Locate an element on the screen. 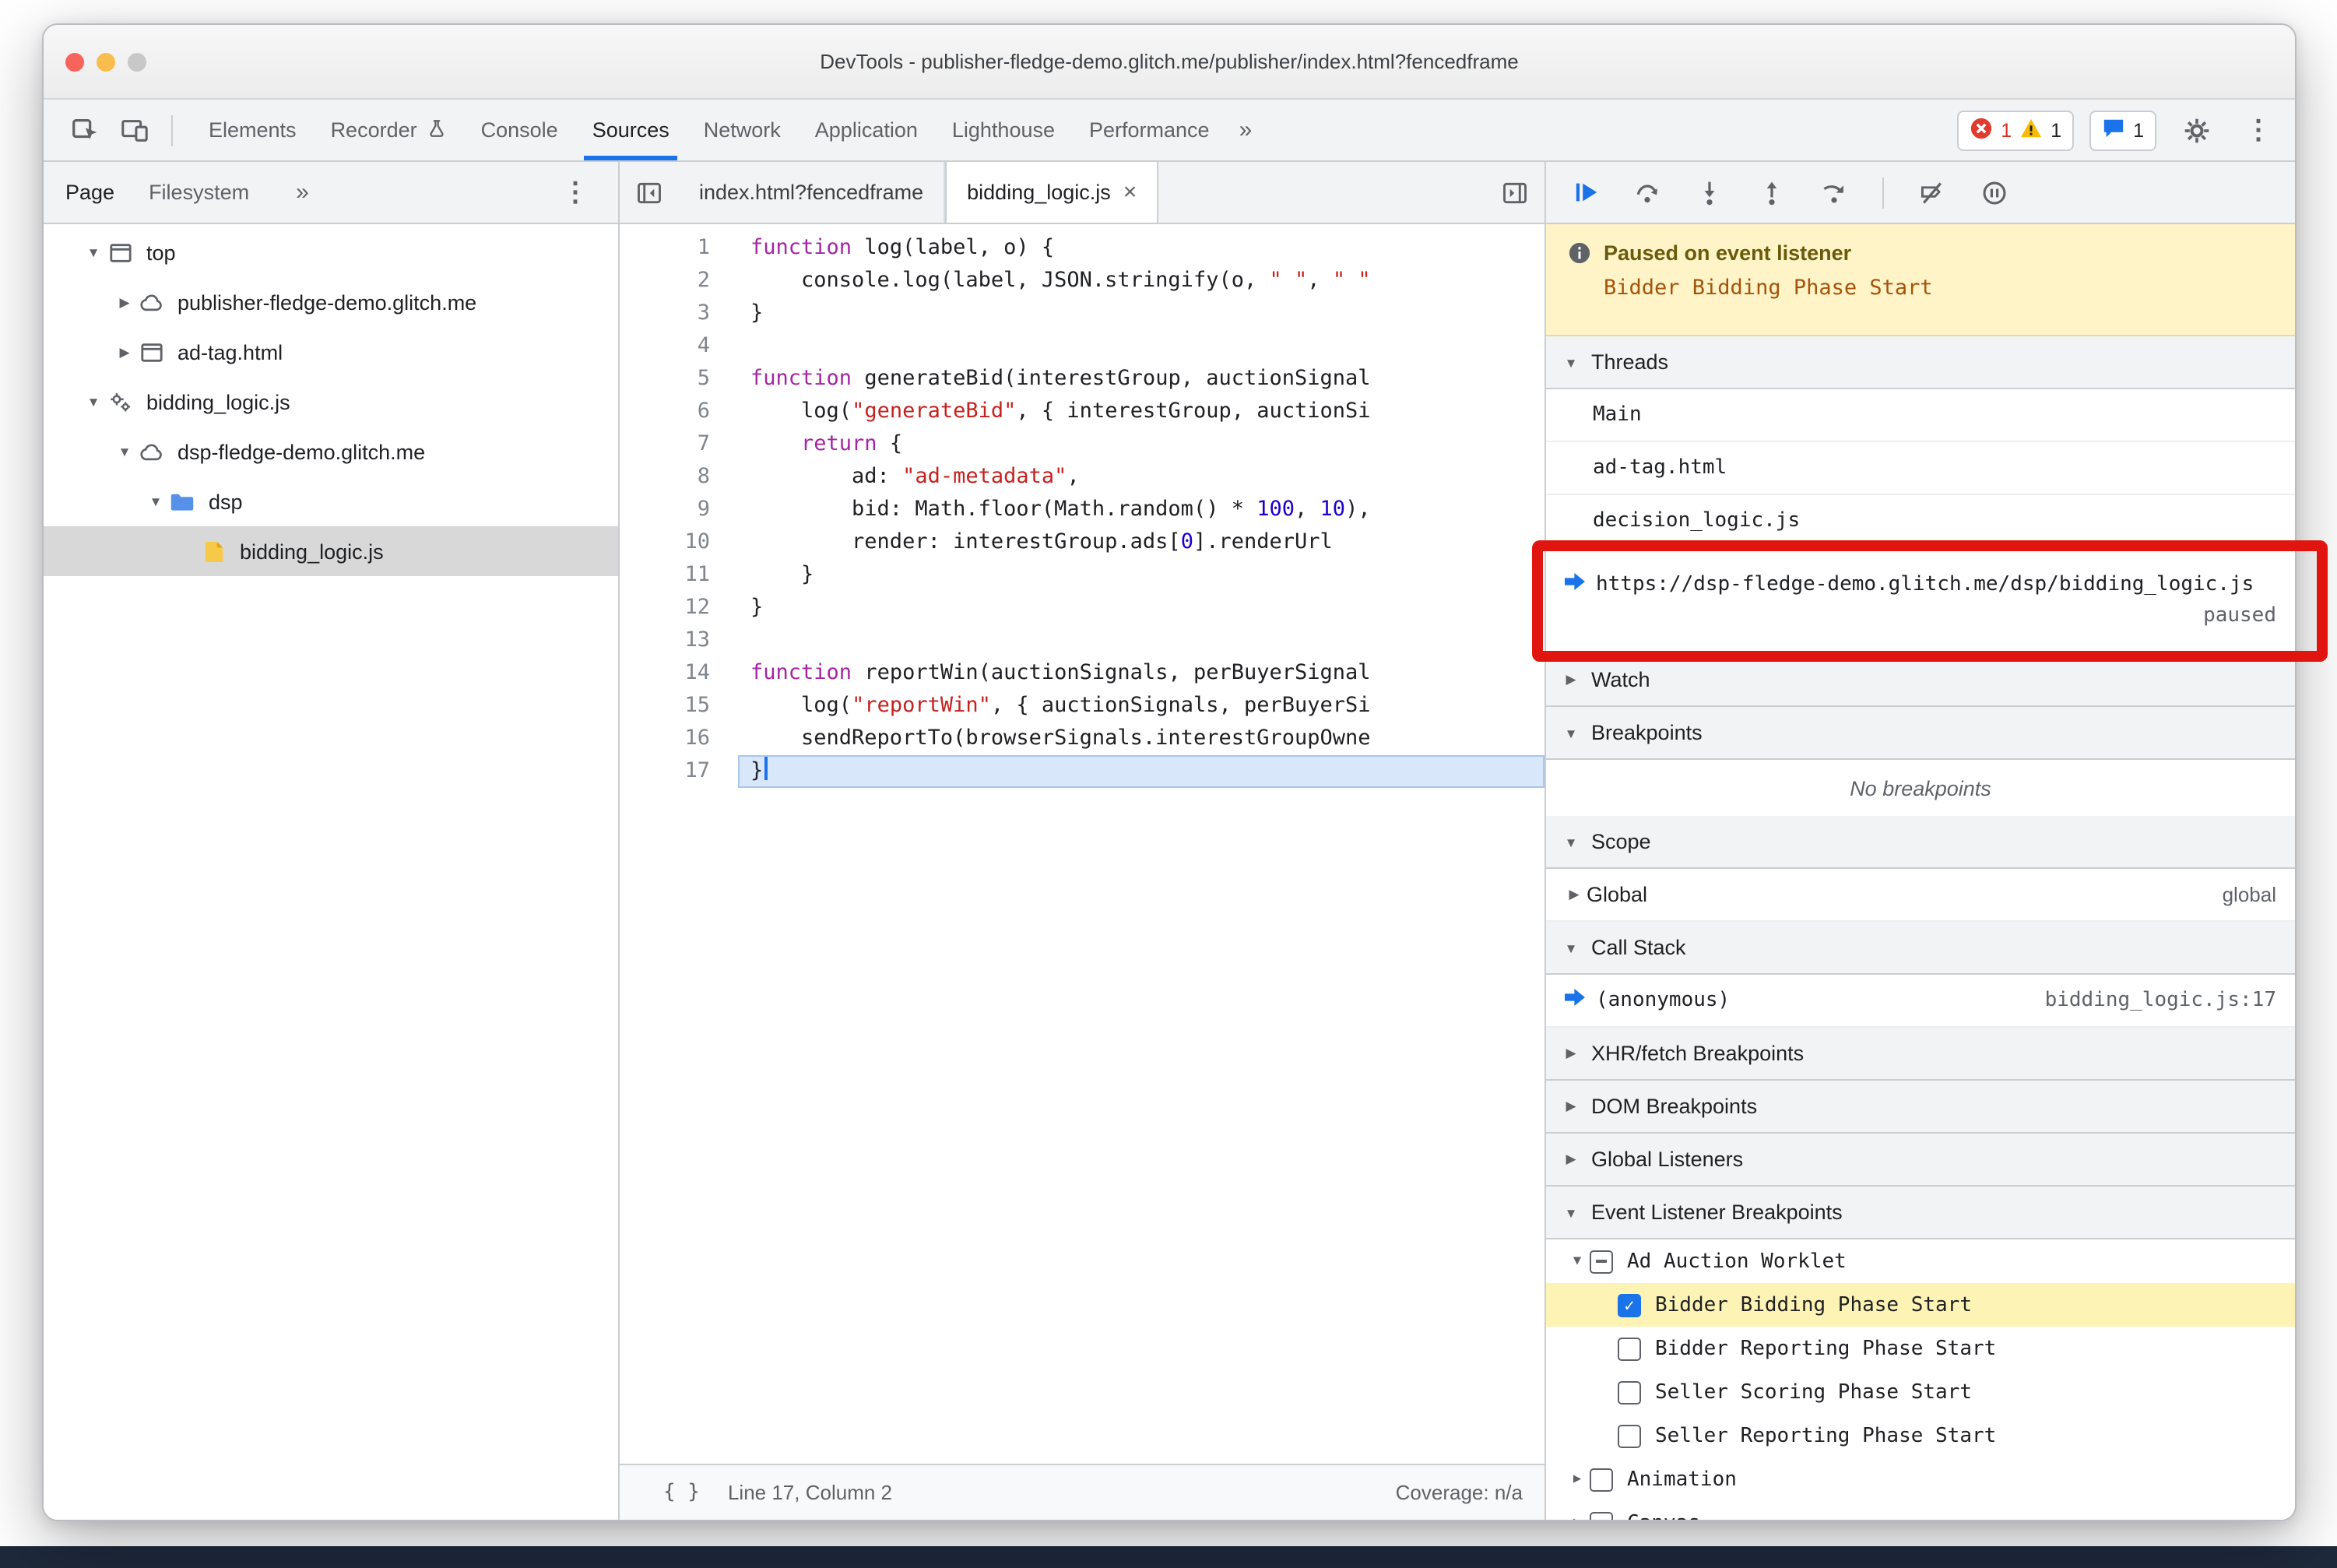 The image size is (2337, 1568). line-number-10: 10 is located at coordinates (665, 542).